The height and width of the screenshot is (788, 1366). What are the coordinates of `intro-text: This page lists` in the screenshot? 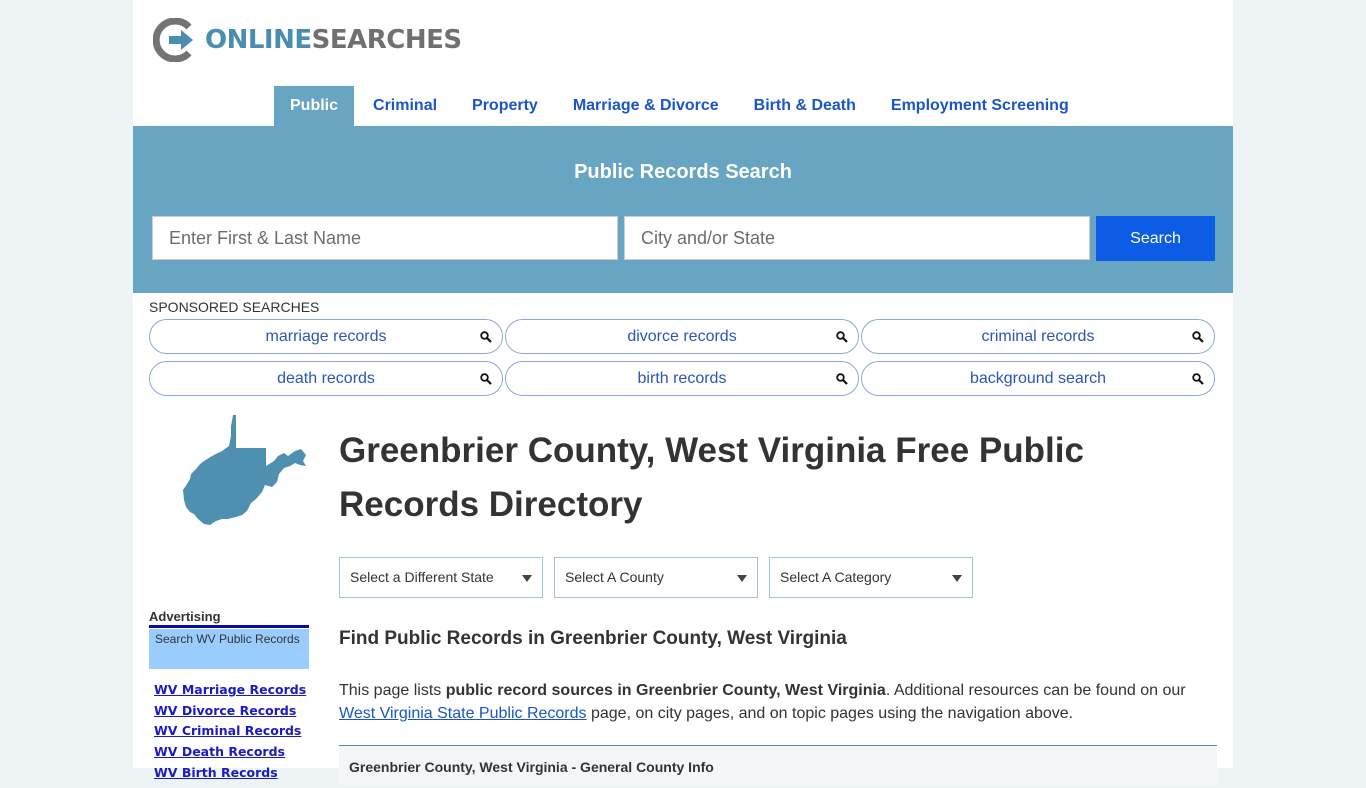 It's located at (392, 690).